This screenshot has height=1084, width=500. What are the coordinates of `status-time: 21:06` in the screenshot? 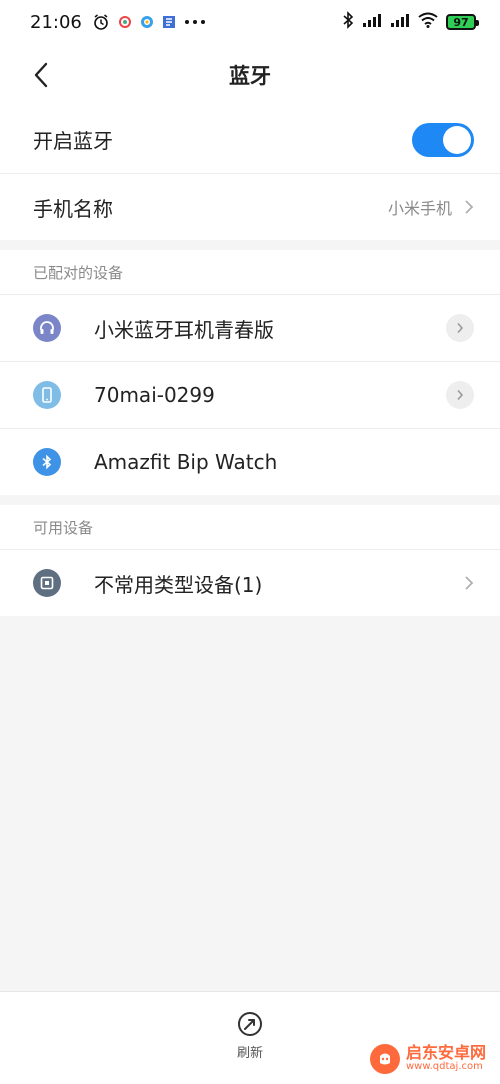 It's located at (56, 22).